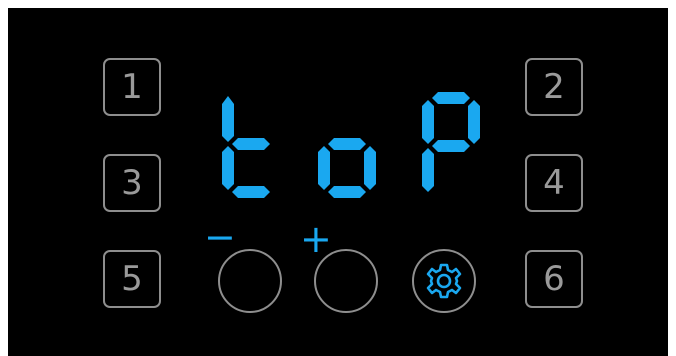 The image size is (676, 356). I want to click on display-char-o, so click(347, 168).